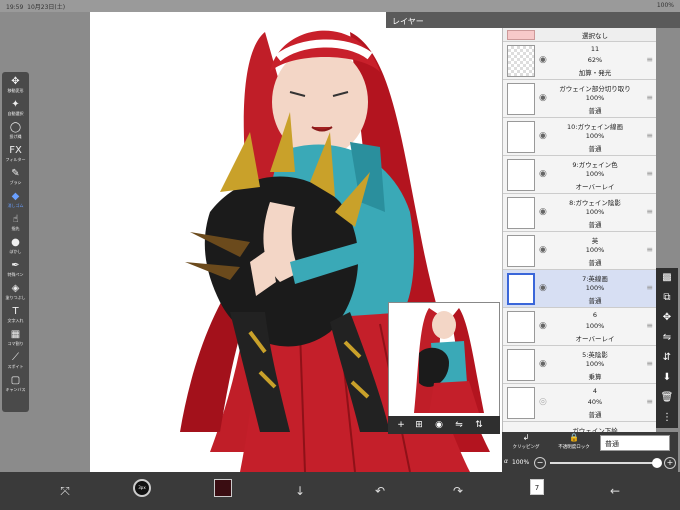 The width and height of the screenshot is (680, 510). I want to click on layer-row: ◉ 9:ガウェイン色 100% オーバーレイ ≡, so click(579, 175).